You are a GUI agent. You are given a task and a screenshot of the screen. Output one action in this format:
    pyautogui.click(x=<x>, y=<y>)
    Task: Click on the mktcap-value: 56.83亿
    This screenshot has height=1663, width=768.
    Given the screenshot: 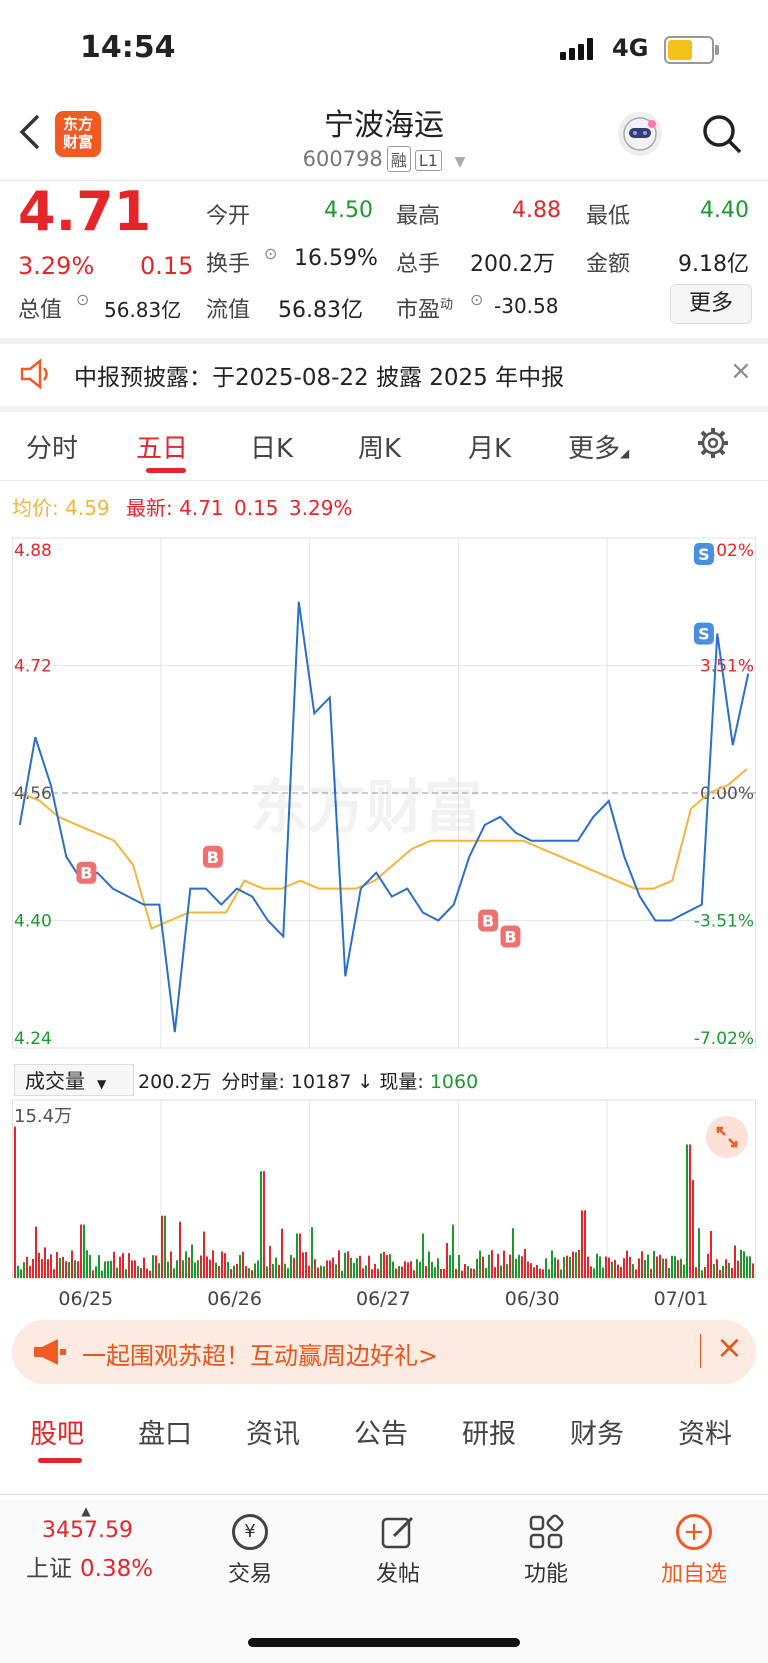 What is the action you would take?
    pyautogui.click(x=143, y=310)
    